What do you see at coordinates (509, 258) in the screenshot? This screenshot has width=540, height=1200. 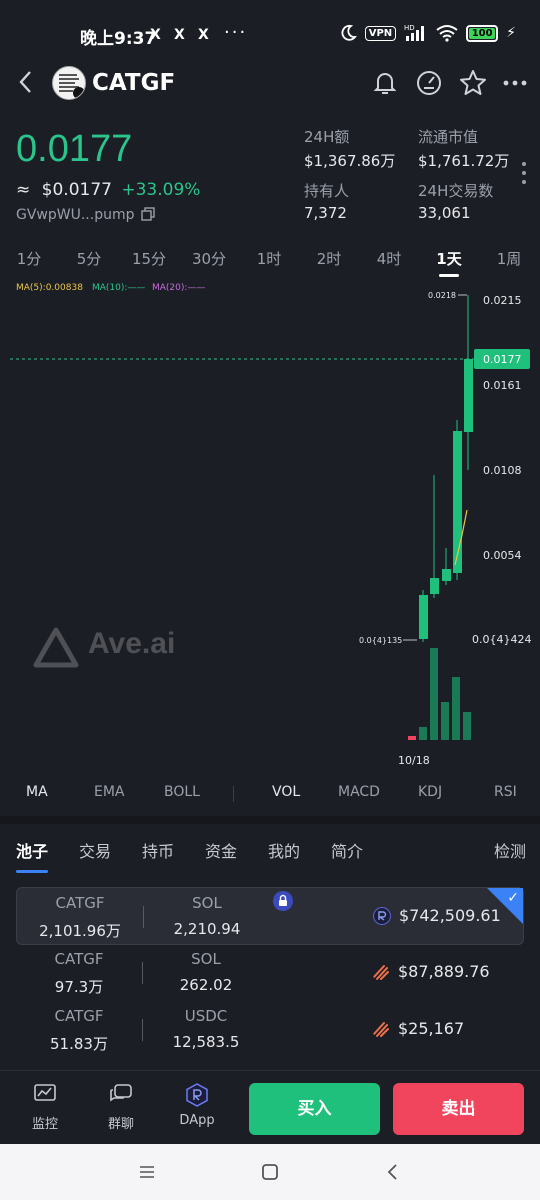 I see `interval-1w: 1周` at bounding box center [509, 258].